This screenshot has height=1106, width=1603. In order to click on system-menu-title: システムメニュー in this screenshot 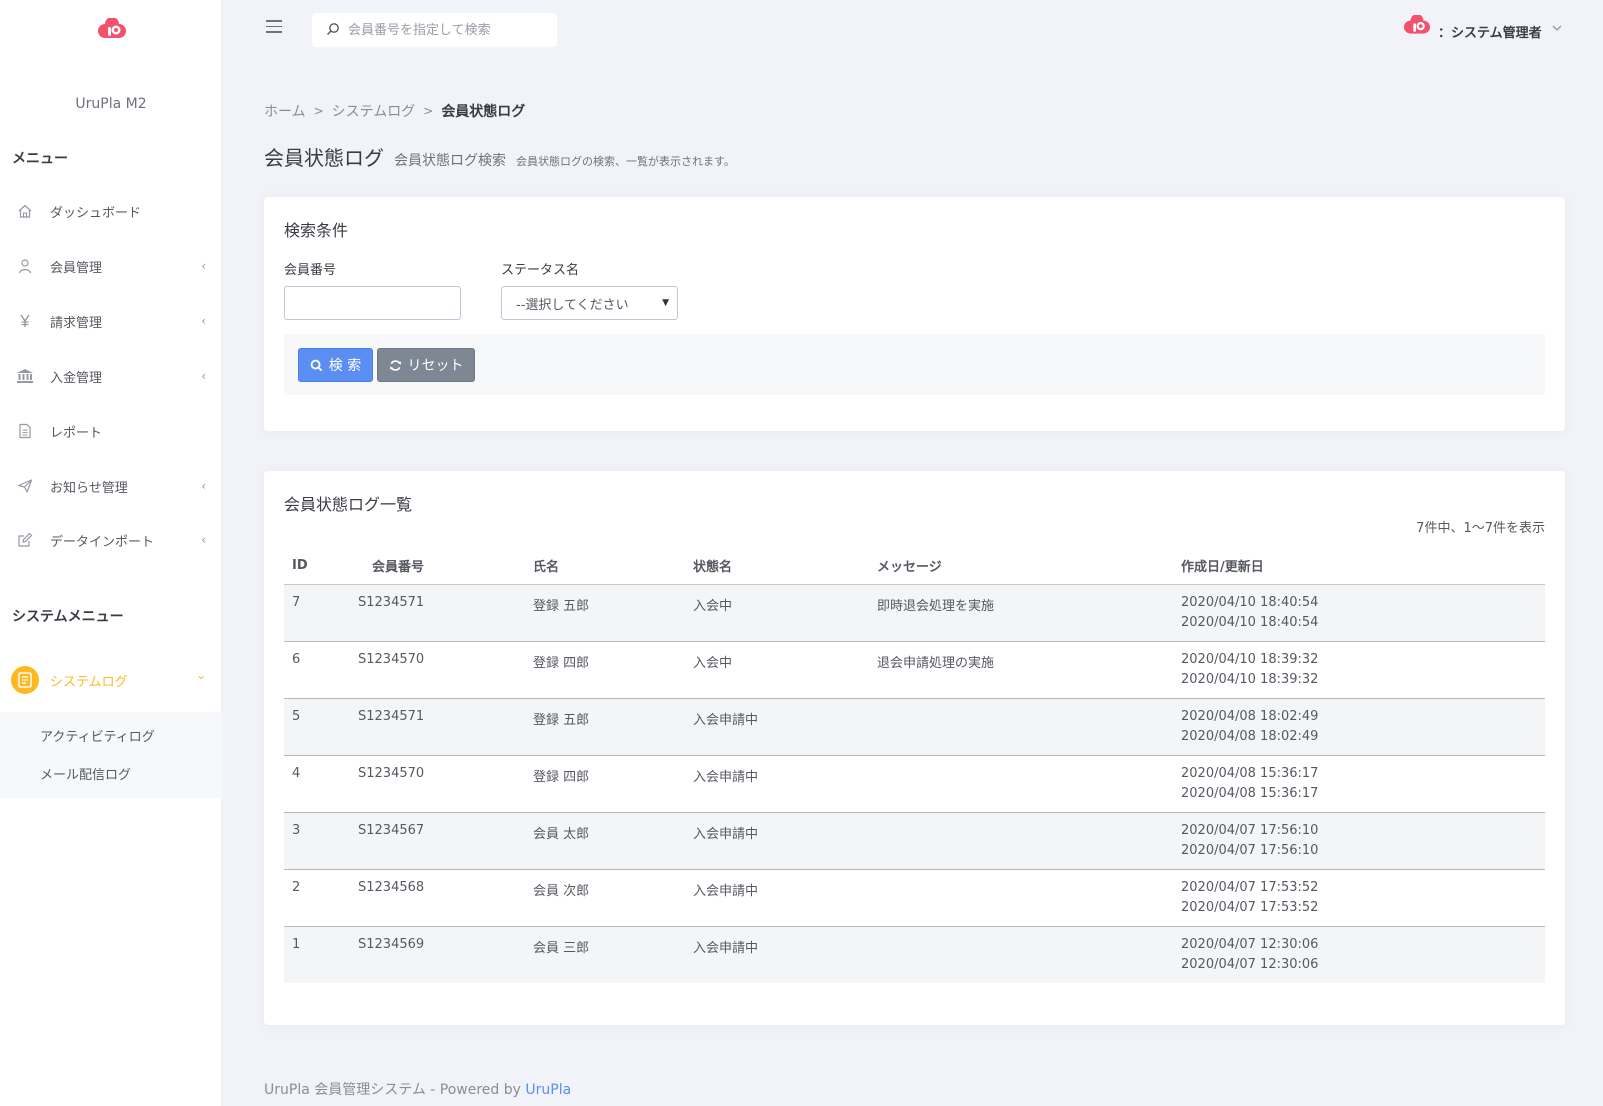, I will do `click(68, 617)`.